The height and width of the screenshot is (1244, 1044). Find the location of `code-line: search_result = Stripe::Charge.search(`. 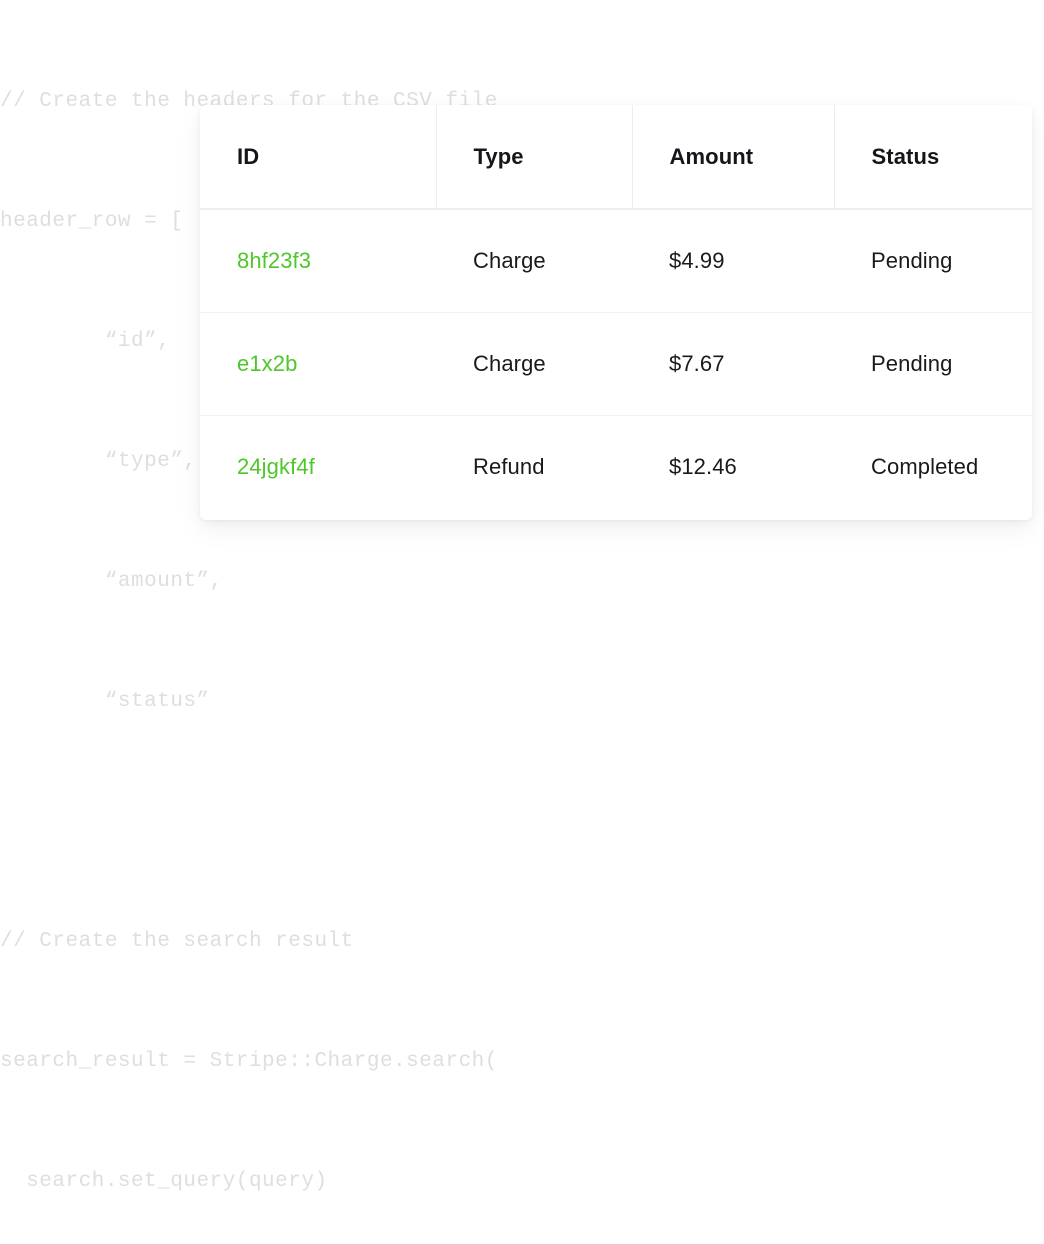

code-line: search_result = Stripe::Charge.search( is located at coordinates (249, 1061).